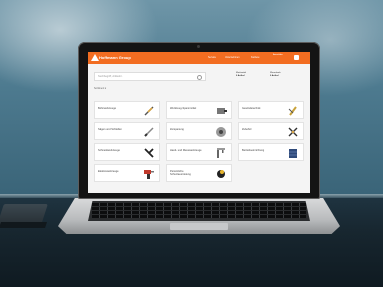 The image size is (383, 287). I want to click on category-label: Sägen und Schleifen, so click(110, 129).